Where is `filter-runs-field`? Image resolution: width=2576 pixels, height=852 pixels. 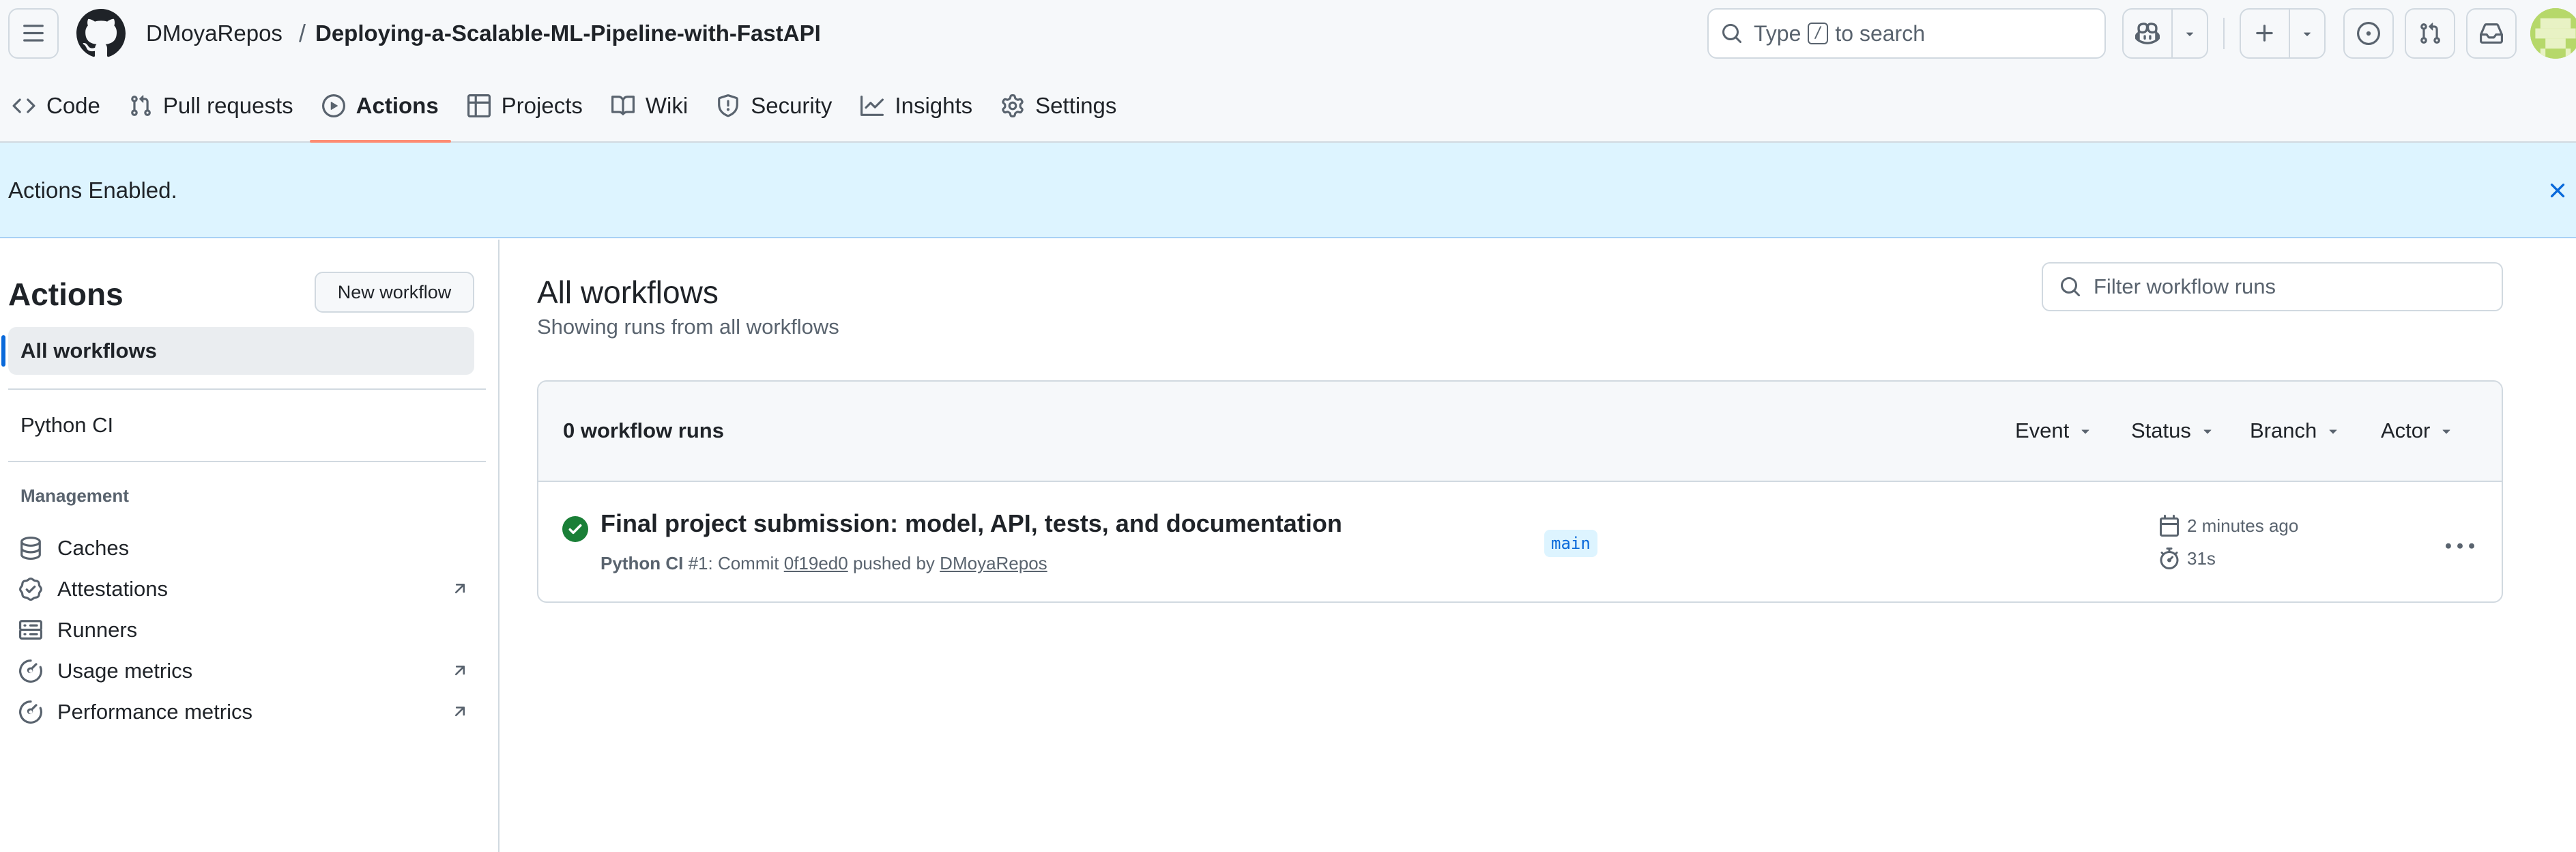
filter-runs-field is located at coordinates (2272, 286).